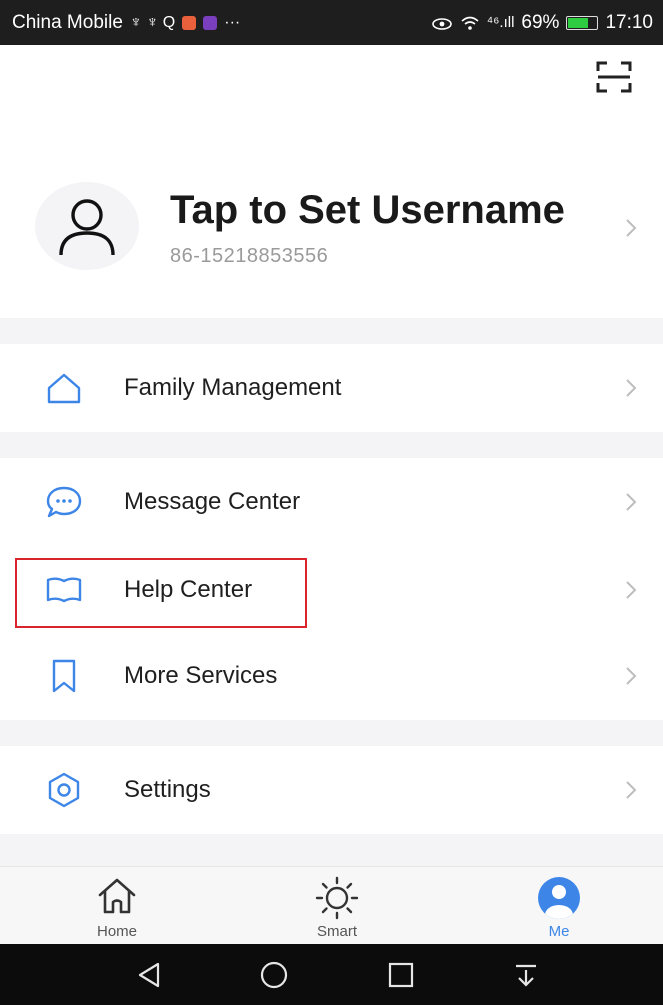 This screenshot has height=1005, width=663. What do you see at coordinates (500, 22) in the screenshot?
I see `signal-icon: ⁴⁶.ıll` at bounding box center [500, 22].